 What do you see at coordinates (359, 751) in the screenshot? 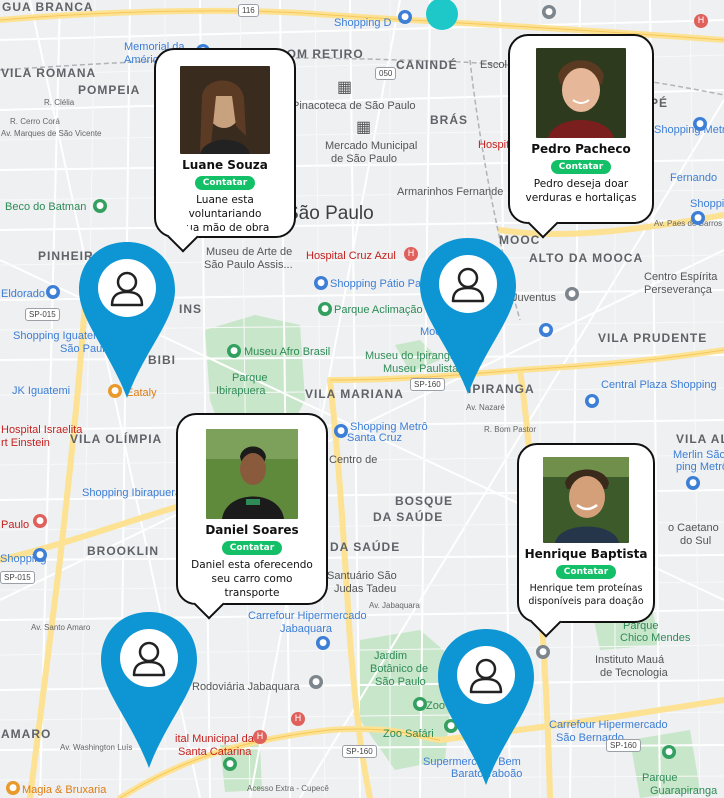
I see `road-shield: SP-160` at bounding box center [359, 751].